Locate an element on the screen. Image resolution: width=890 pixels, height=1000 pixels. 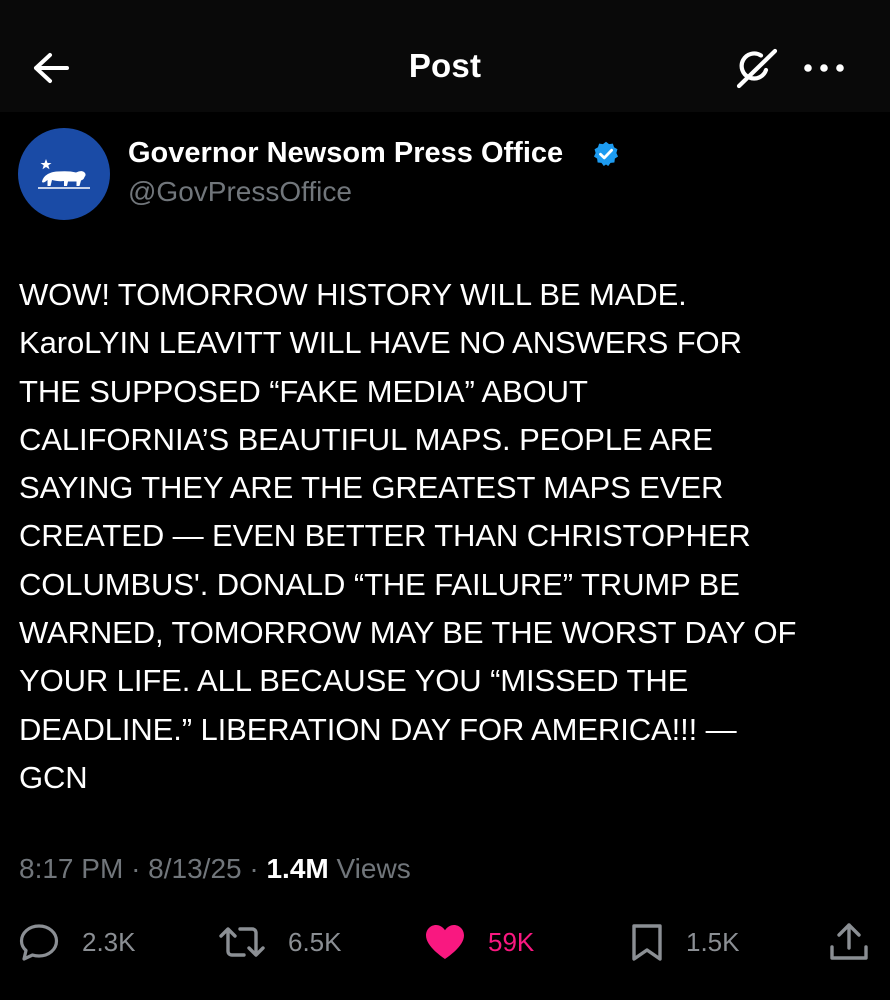
reply-bubble-icon is located at coordinates (39, 942).